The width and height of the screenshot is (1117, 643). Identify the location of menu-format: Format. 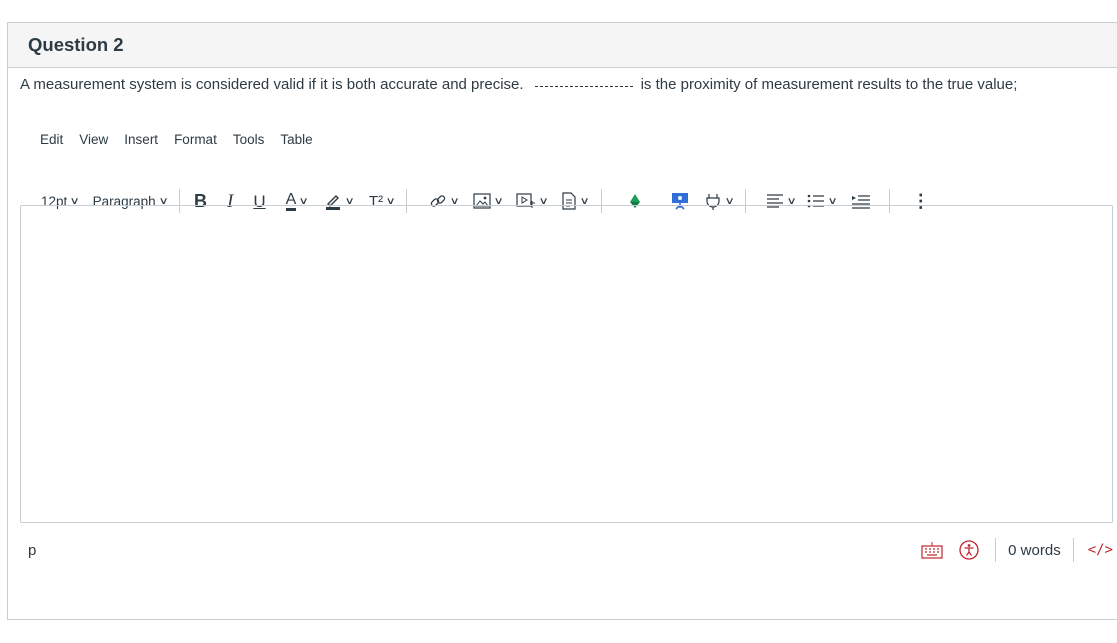
(195, 139).